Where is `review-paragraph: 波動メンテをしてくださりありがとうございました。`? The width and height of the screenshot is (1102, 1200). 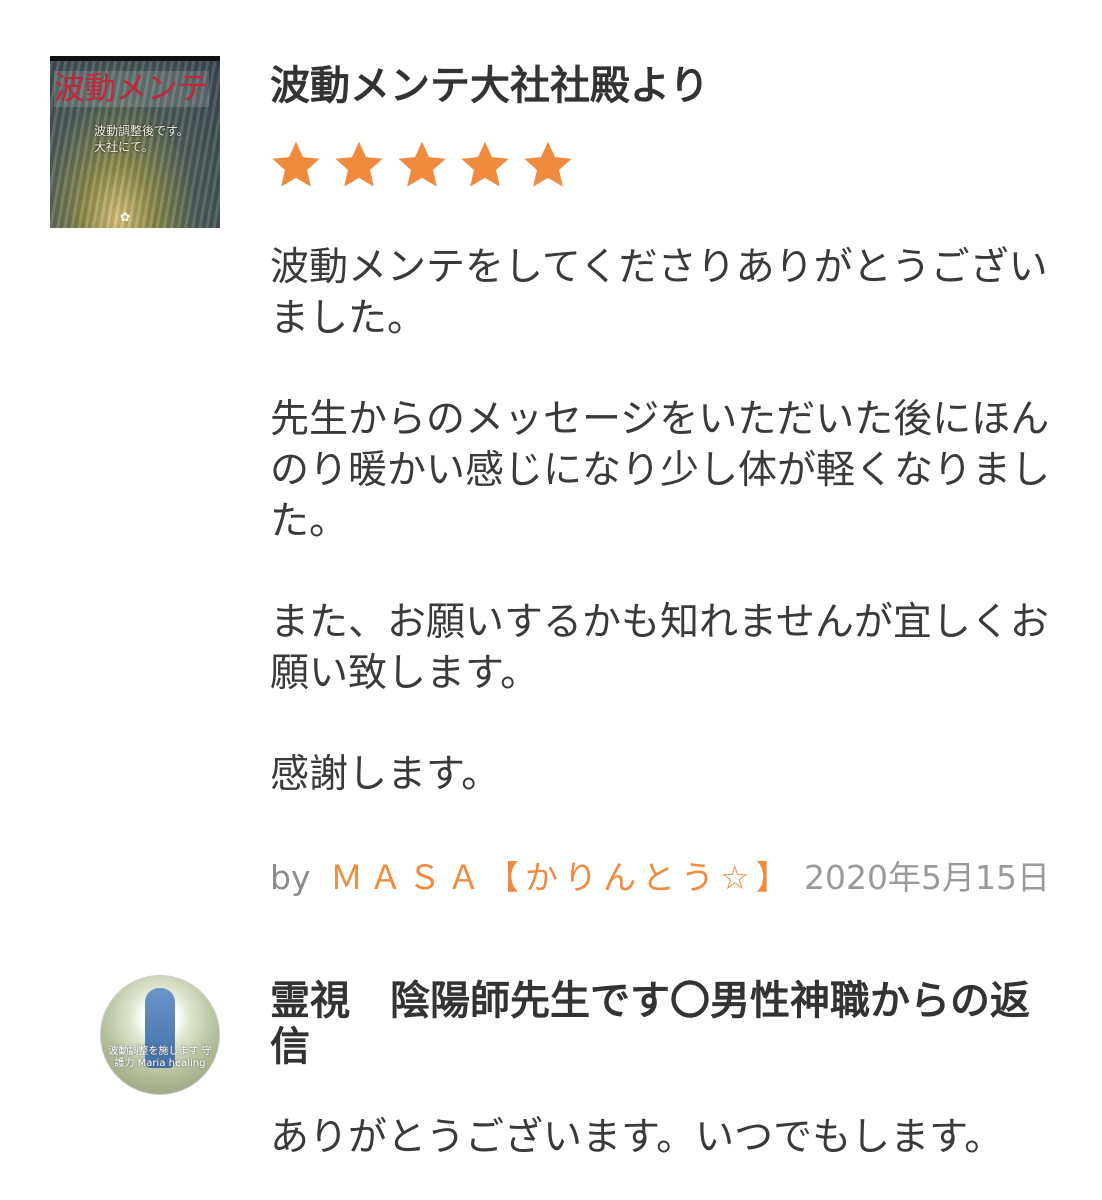 review-paragraph: 波動メンテをしてくださりありがとうございました。 is located at coordinates (659, 293).